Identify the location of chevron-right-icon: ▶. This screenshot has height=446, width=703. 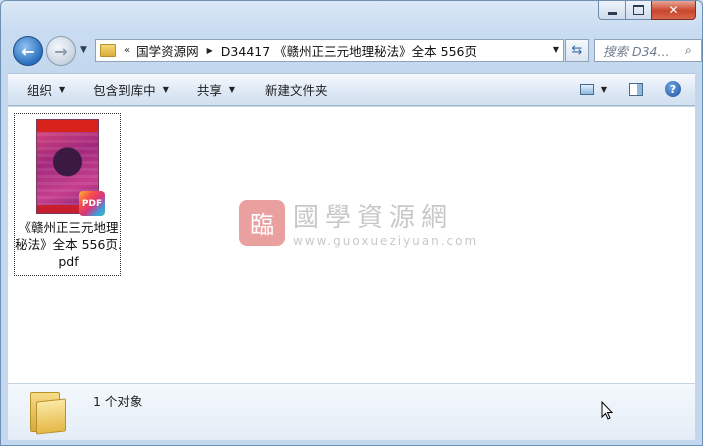
(210, 50).